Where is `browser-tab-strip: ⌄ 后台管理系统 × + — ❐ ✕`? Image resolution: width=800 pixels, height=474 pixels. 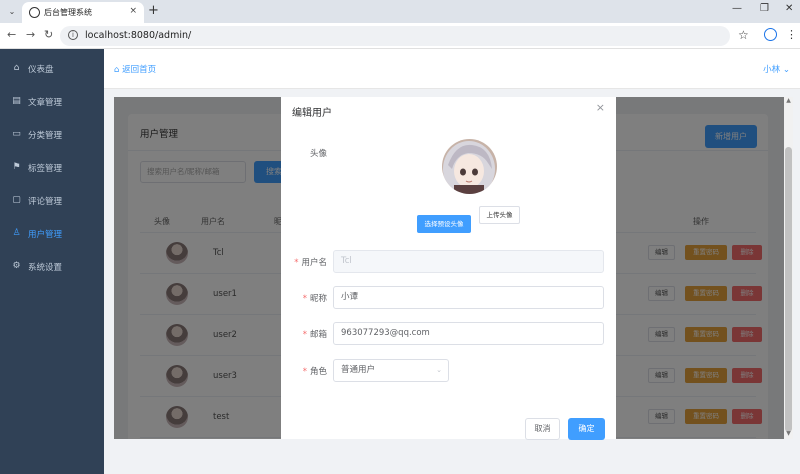
browser-tab-strip: ⌄ 后台管理系统 × + — ❐ ✕ is located at coordinates (400, 11).